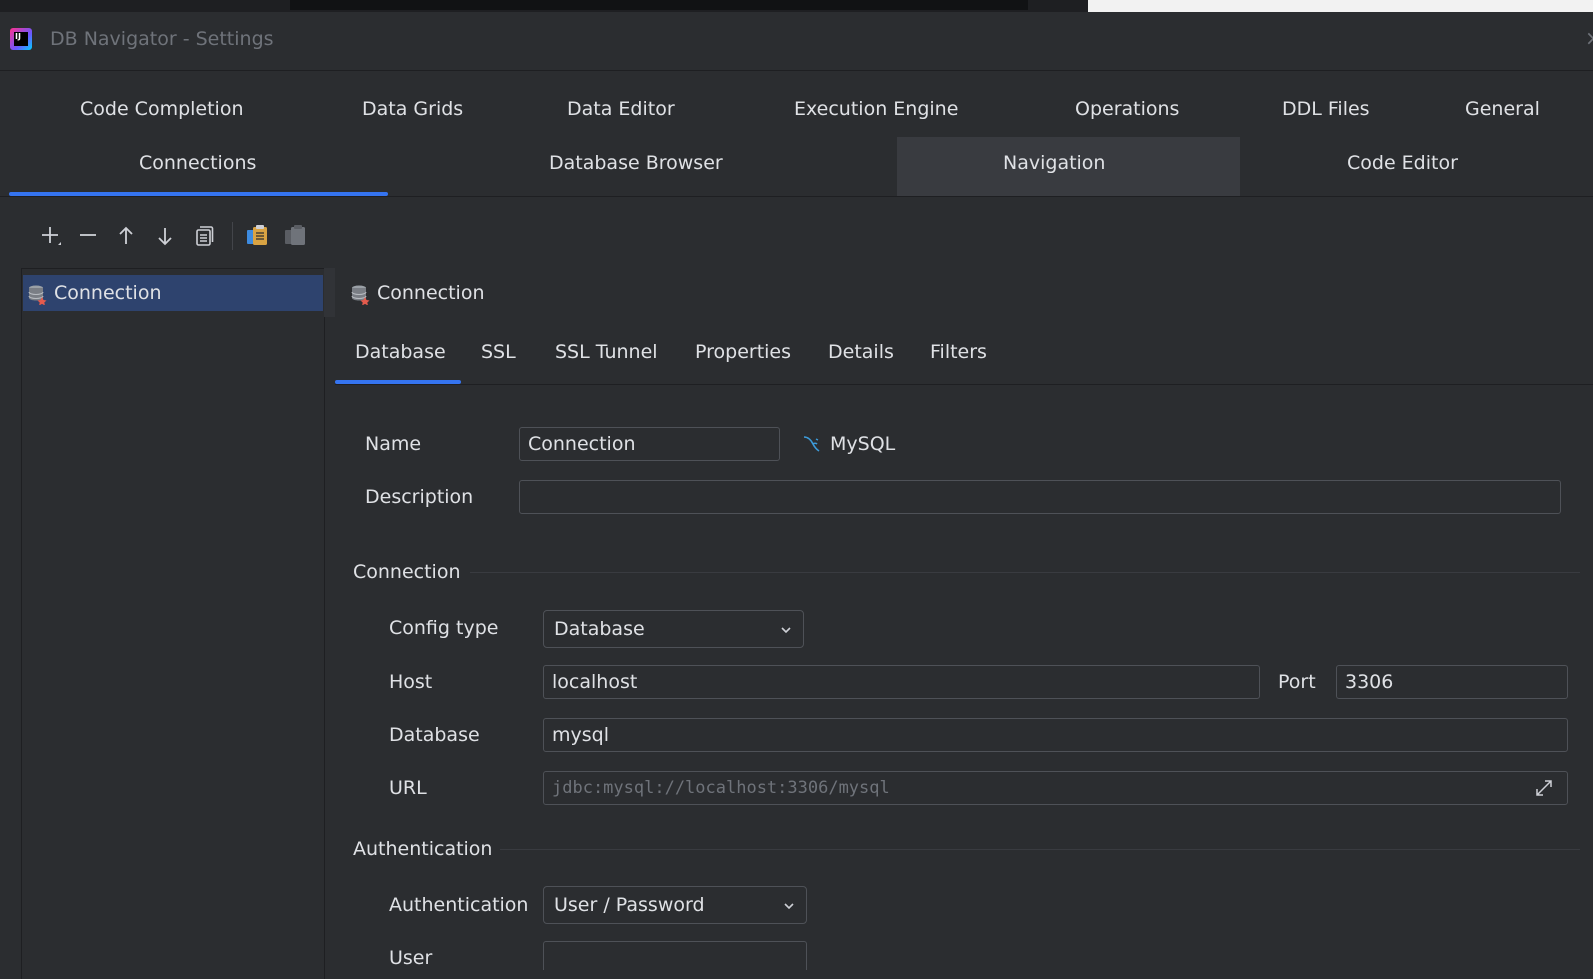 The height and width of the screenshot is (979, 1593). I want to click on background-window-edge, so click(659, 5).